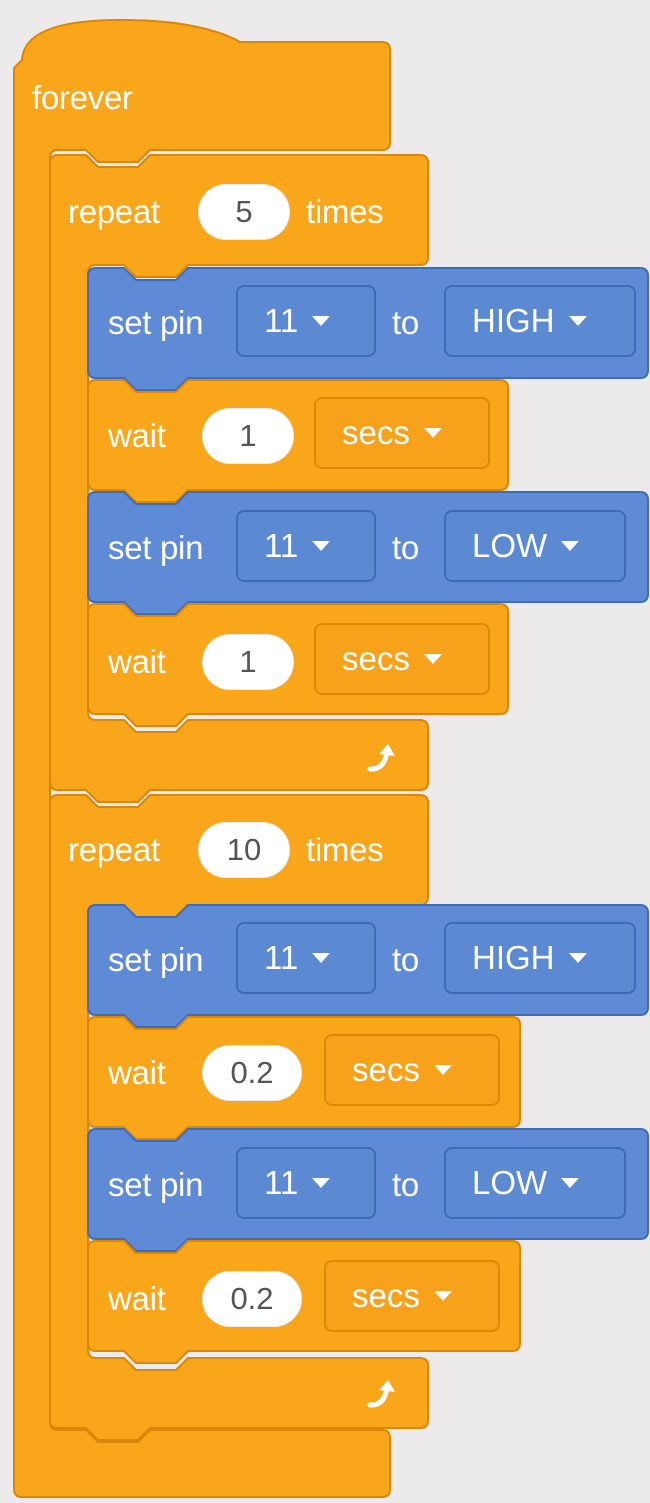  I want to click on repeat-block-1: repeat 5 times, so click(239, 210).